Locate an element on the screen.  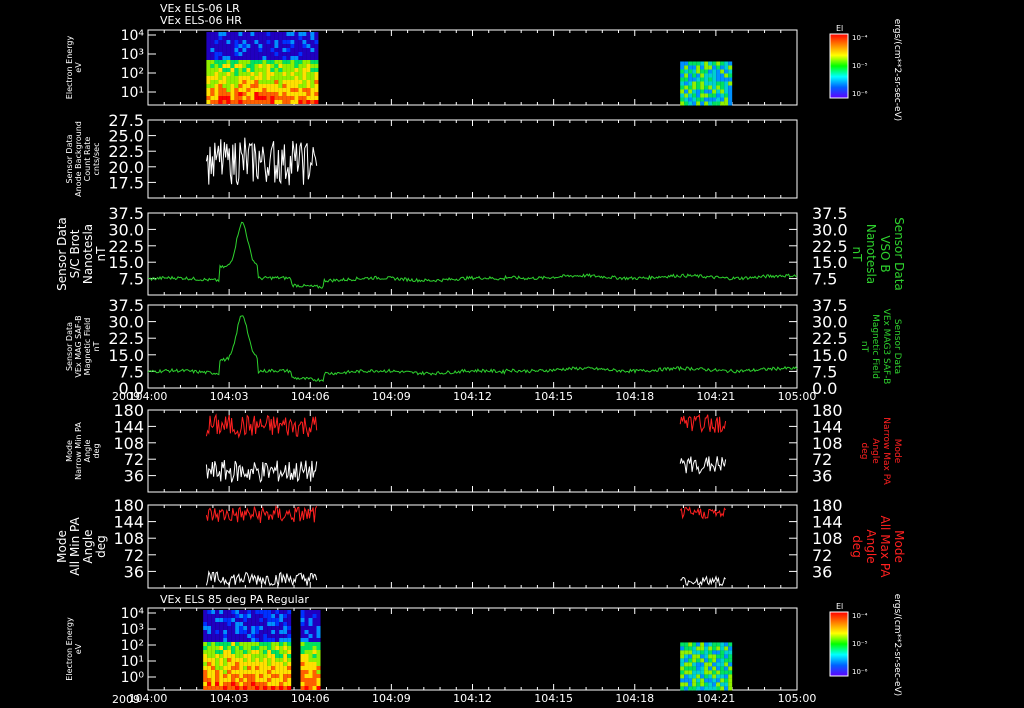
rlabel-p5: Narrow Max PA is located at coordinates (886, 451).